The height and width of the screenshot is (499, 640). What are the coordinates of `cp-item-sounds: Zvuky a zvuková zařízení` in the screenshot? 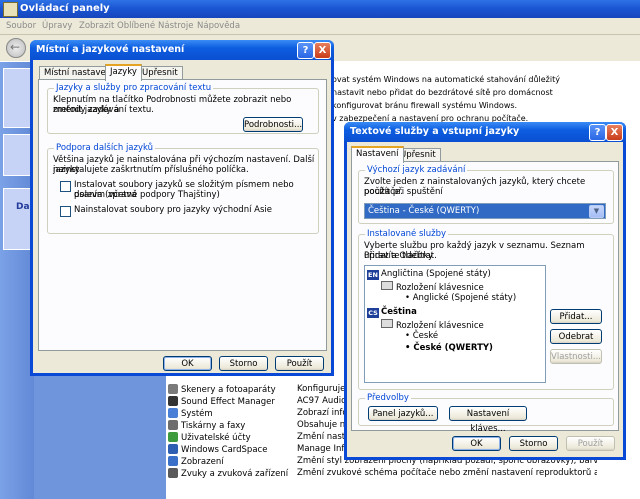 It's located at (228, 474).